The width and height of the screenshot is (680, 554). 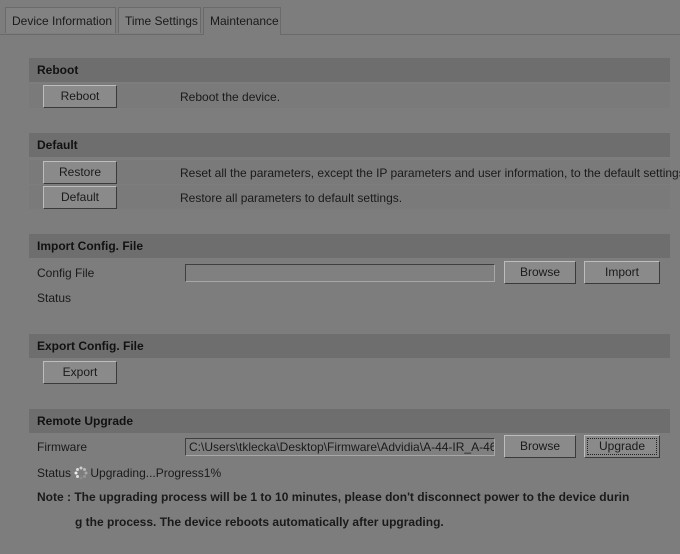 I want to click on tab-device-information: Device Information, so click(x=60, y=20).